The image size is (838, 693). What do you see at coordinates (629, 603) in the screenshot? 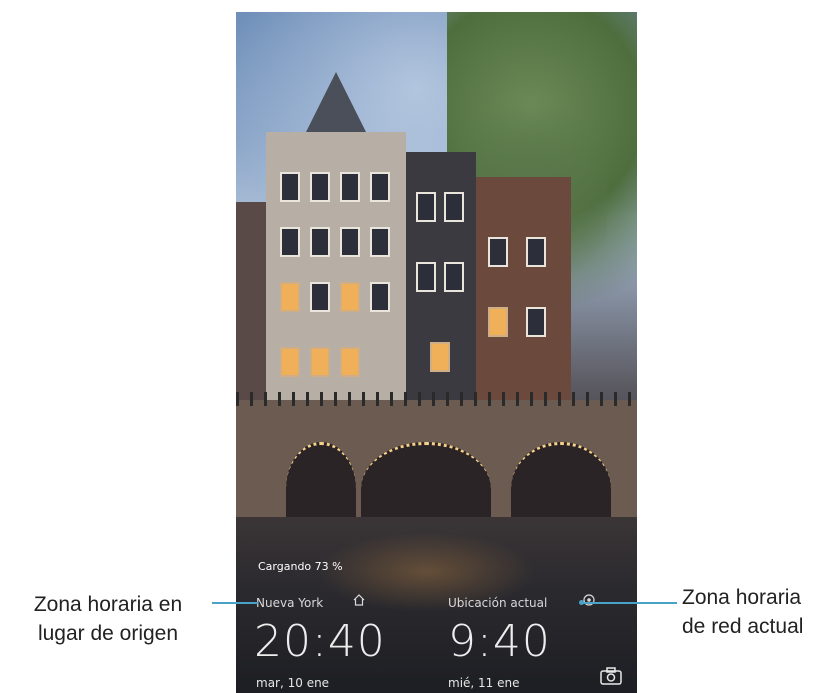
I see `callout-line-right` at bounding box center [629, 603].